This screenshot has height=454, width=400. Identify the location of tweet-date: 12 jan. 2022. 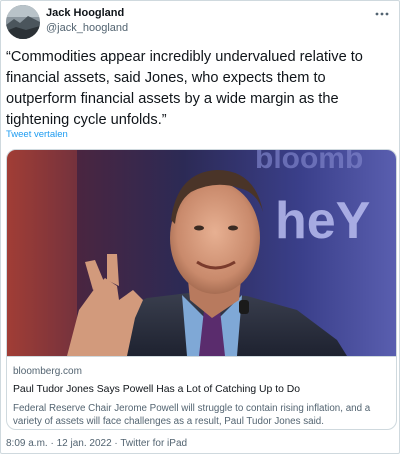
(84, 443).